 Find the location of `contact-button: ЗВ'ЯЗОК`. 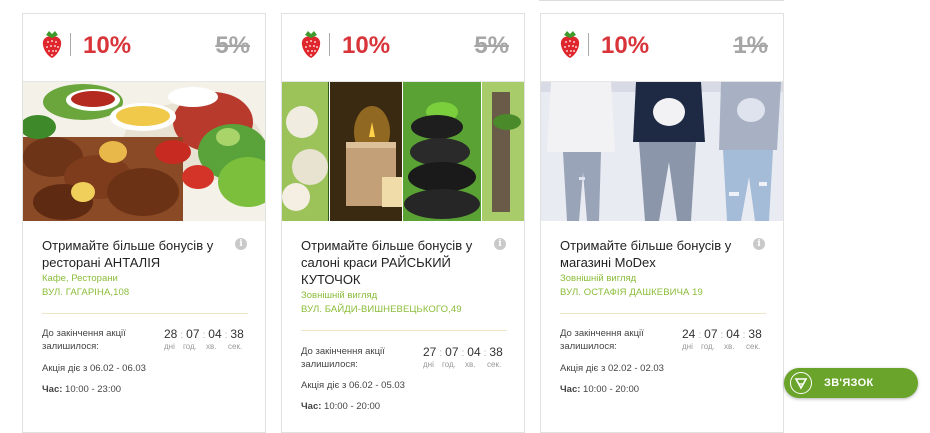

contact-button: ЗВ'ЯЗОК is located at coordinates (851, 383).